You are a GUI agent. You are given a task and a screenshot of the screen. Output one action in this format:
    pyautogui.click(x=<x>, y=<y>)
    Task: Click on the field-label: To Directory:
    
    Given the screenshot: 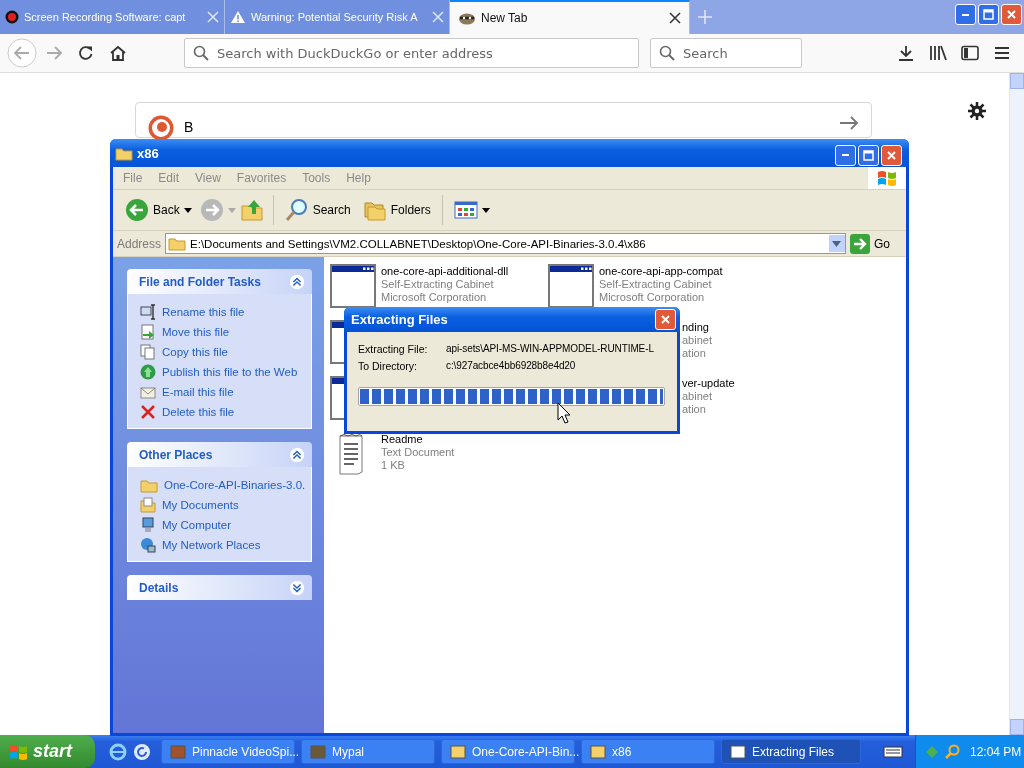 What is the action you would take?
    pyautogui.click(x=388, y=366)
    